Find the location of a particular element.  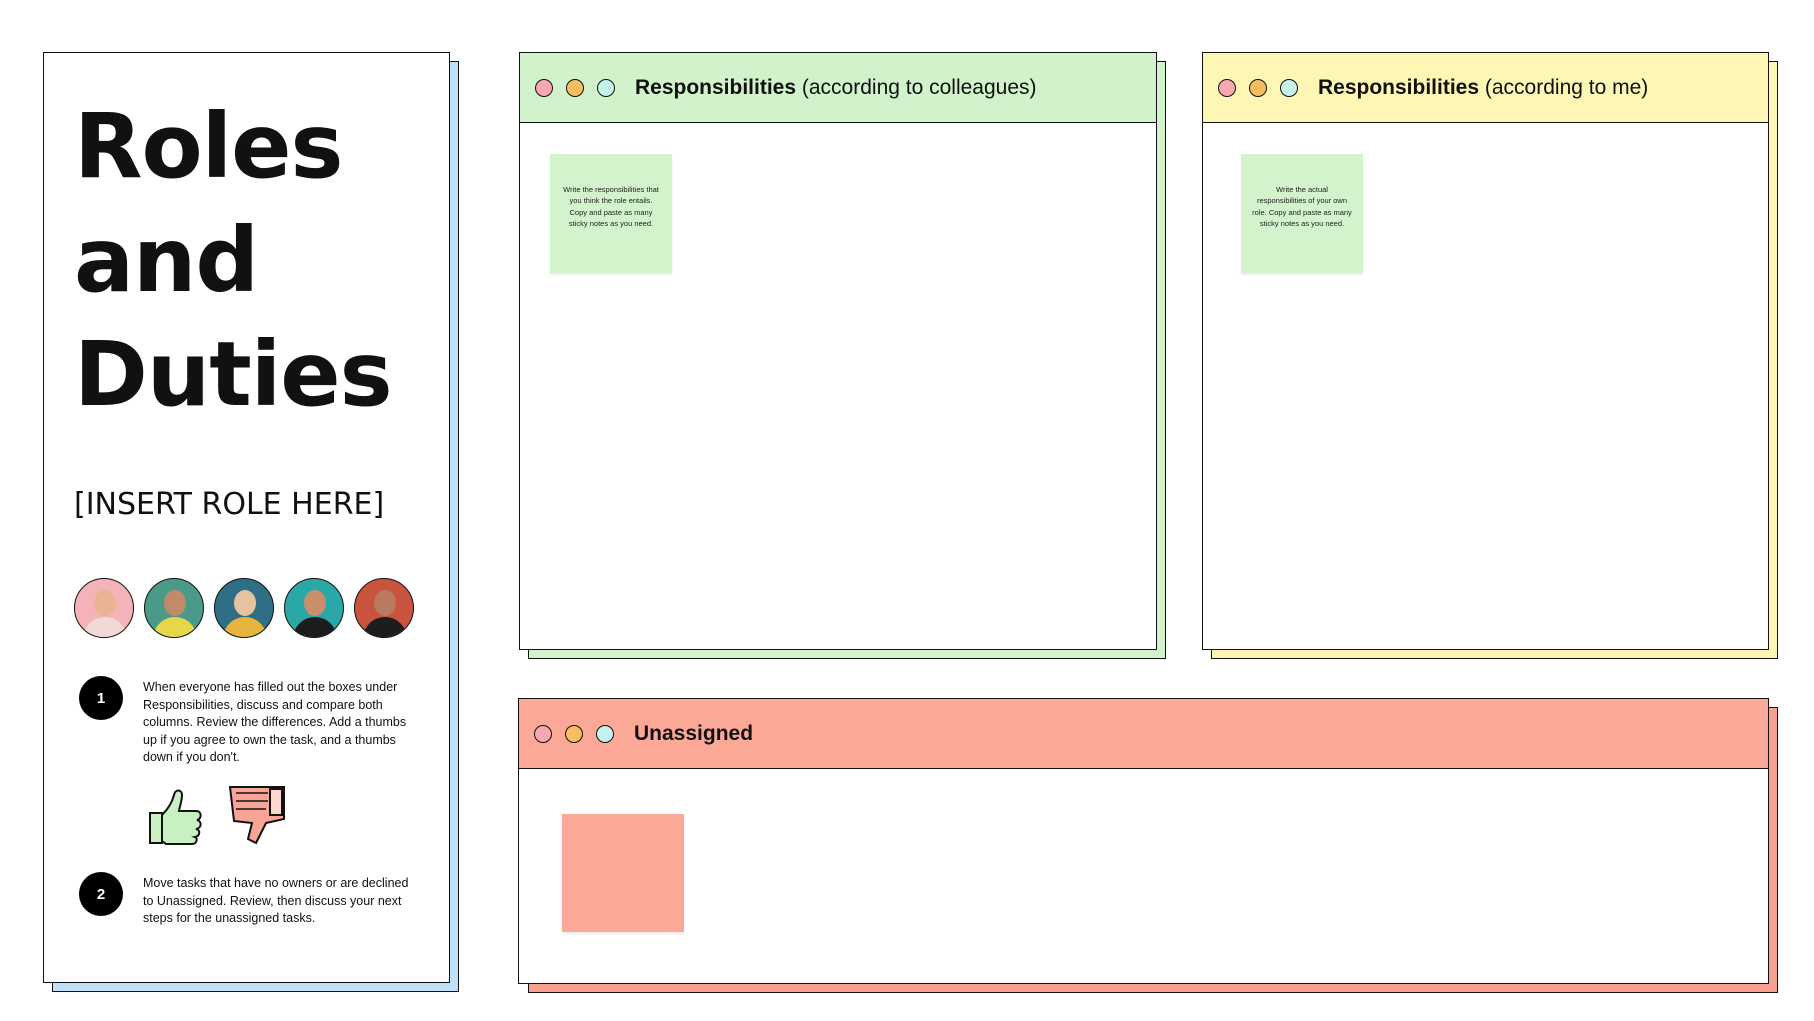

column-title: Responsibilities (according to me) is located at coordinates (1483, 87).